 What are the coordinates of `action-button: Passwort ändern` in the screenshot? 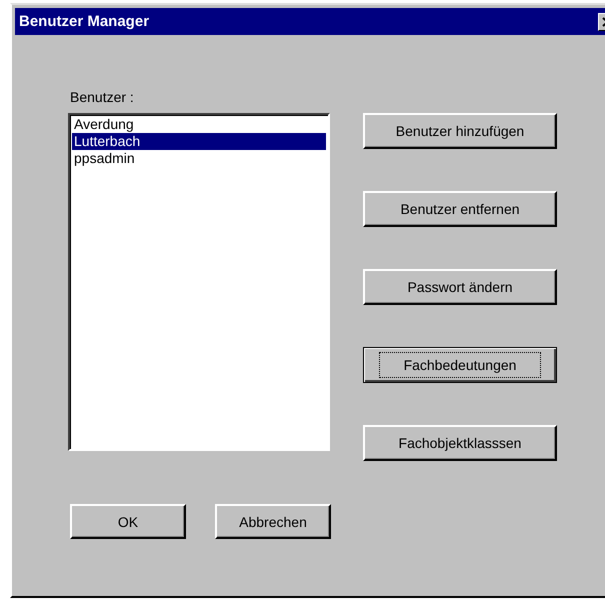 It's located at (460, 287).